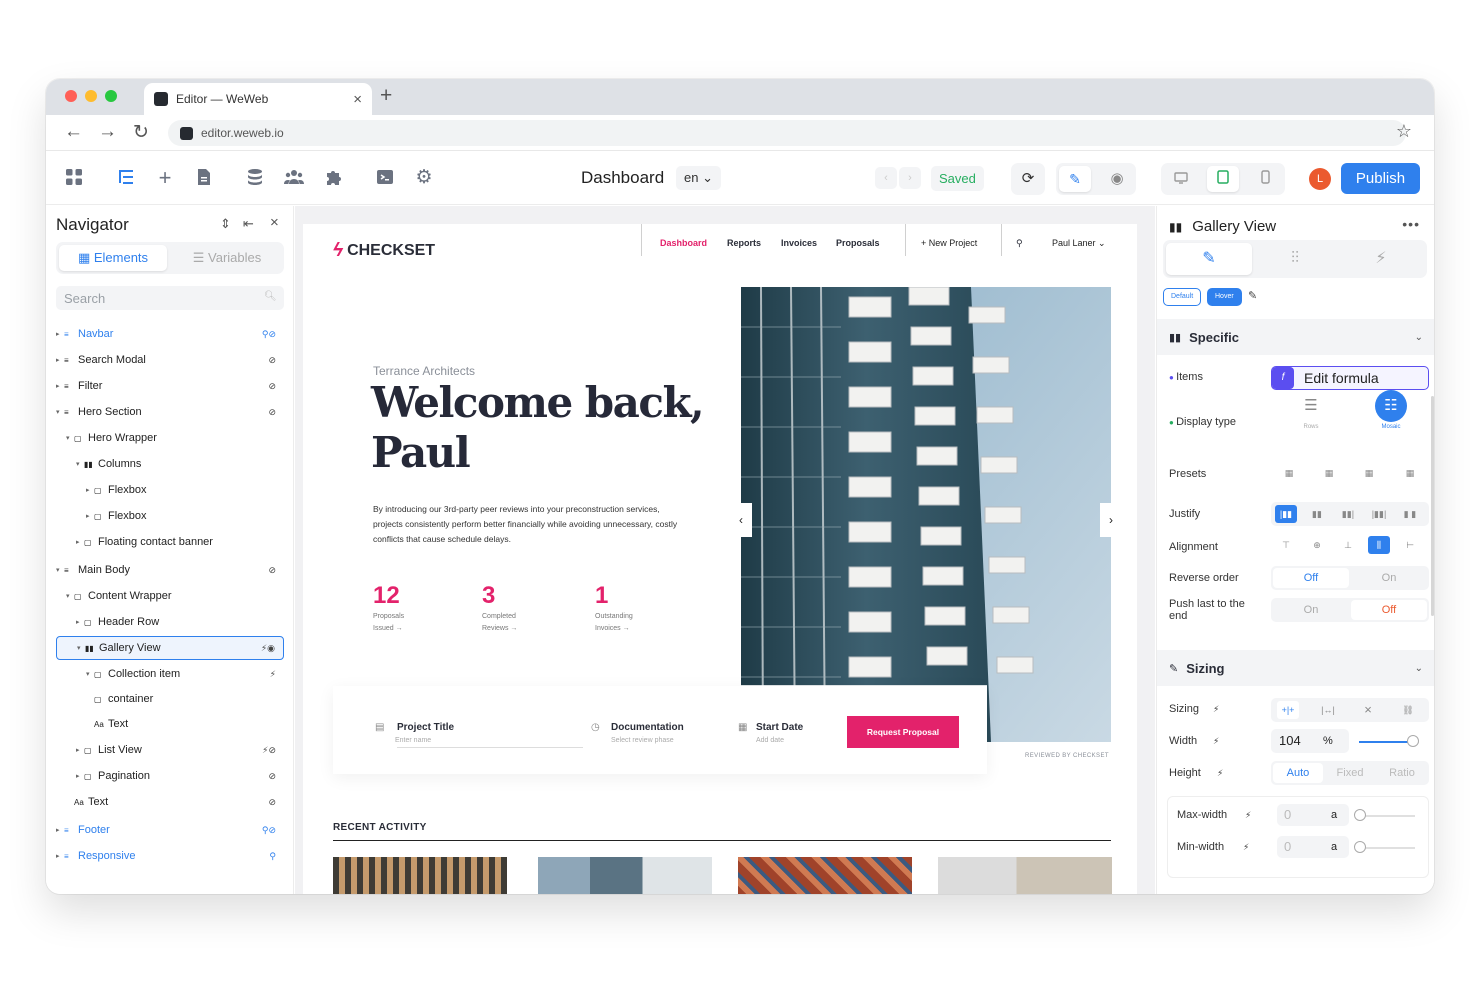 This screenshot has width=1480, height=987. Describe the element at coordinates (170, 570) in the screenshot. I see `tree-item: ▾ ≡ Main Body ⊘` at that location.